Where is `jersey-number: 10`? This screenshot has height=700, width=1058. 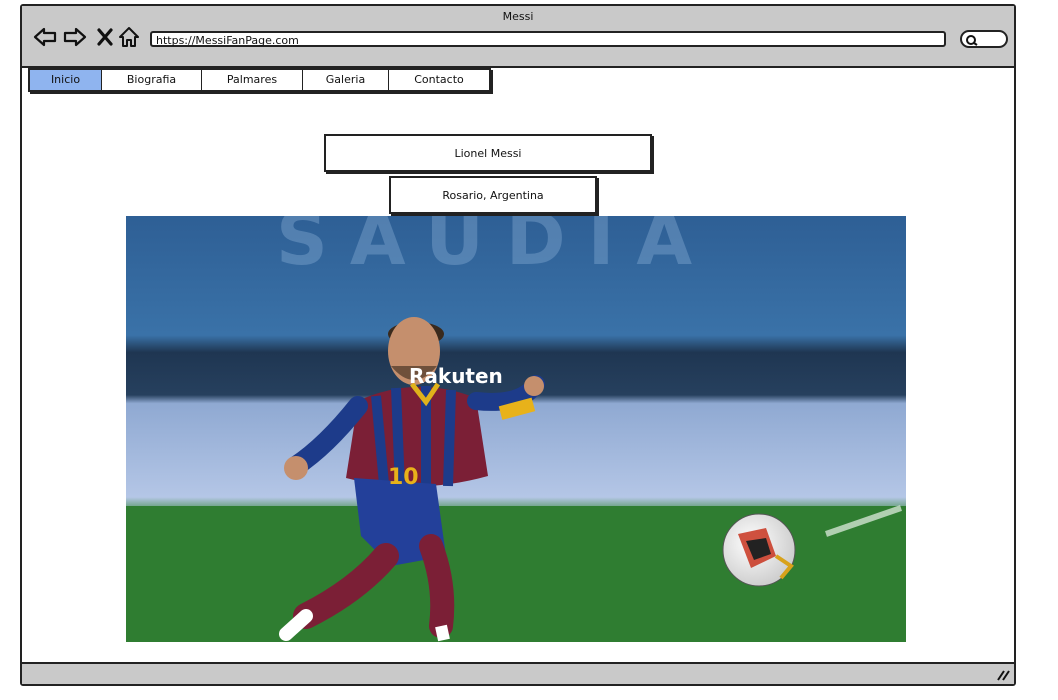
jersey-number: 10 is located at coordinates (403, 477).